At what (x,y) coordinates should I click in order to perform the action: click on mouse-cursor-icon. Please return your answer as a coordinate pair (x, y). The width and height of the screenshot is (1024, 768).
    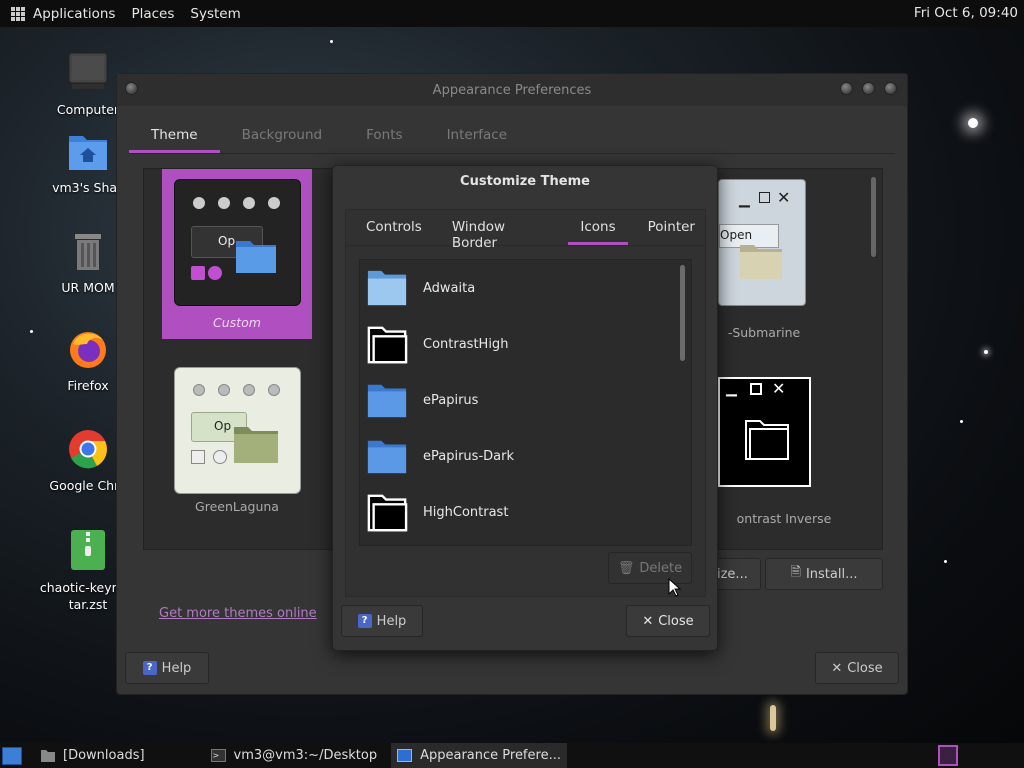
    Looking at the image, I should click on (675, 587).